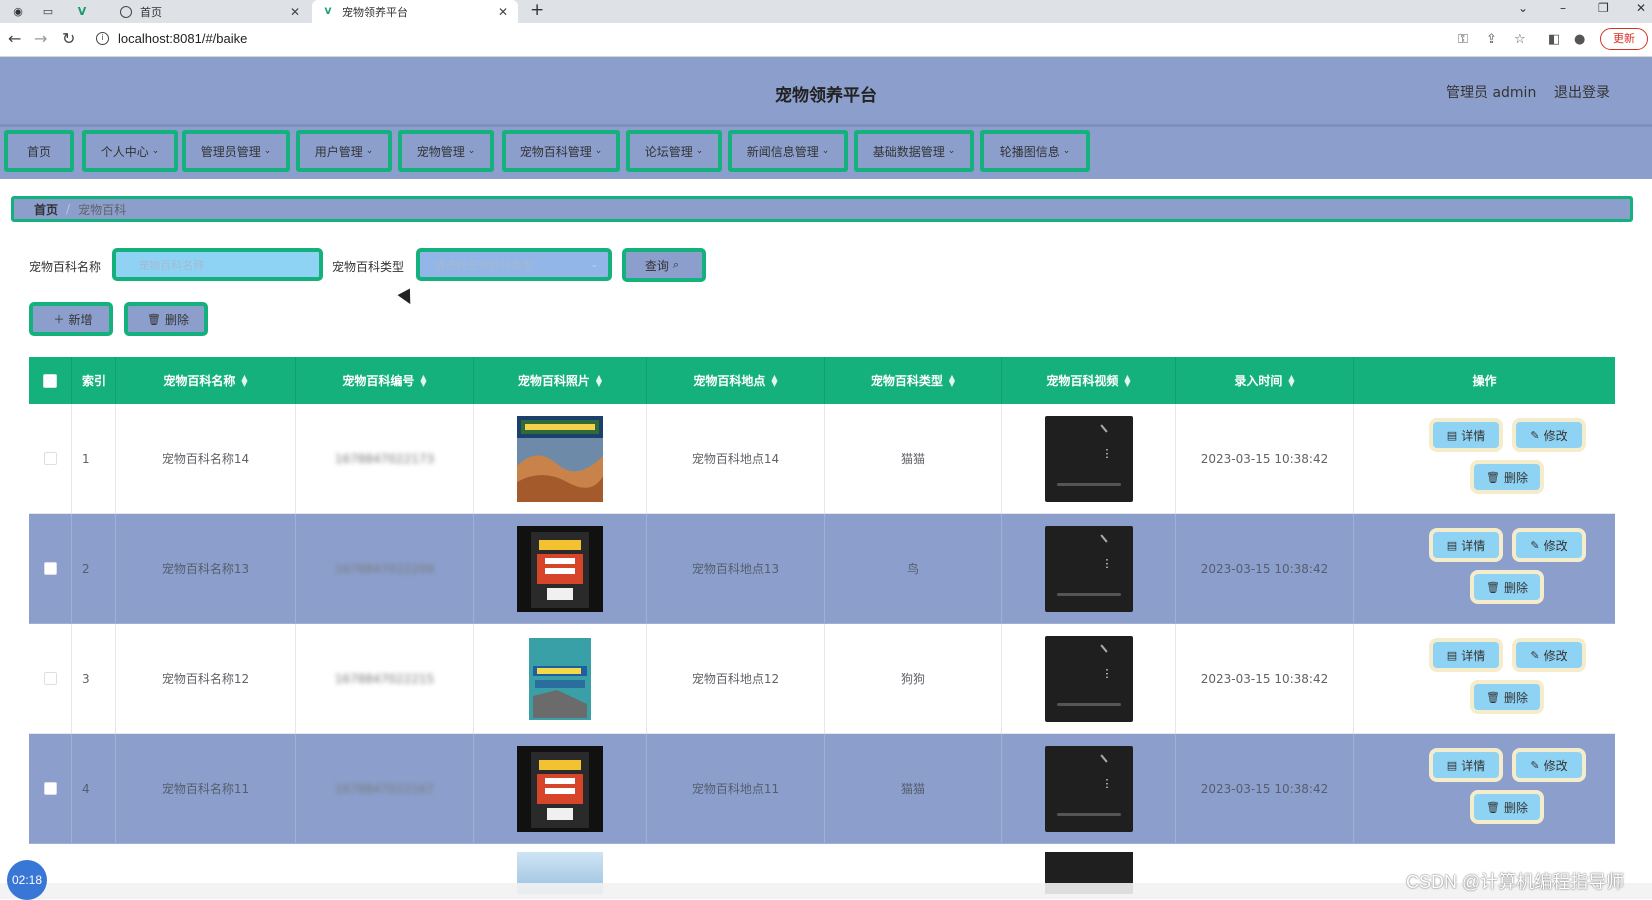 This screenshot has height=900, width=1652. What do you see at coordinates (1641, 8) in the screenshot?
I see `window-close-icon: ✕` at bounding box center [1641, 8].